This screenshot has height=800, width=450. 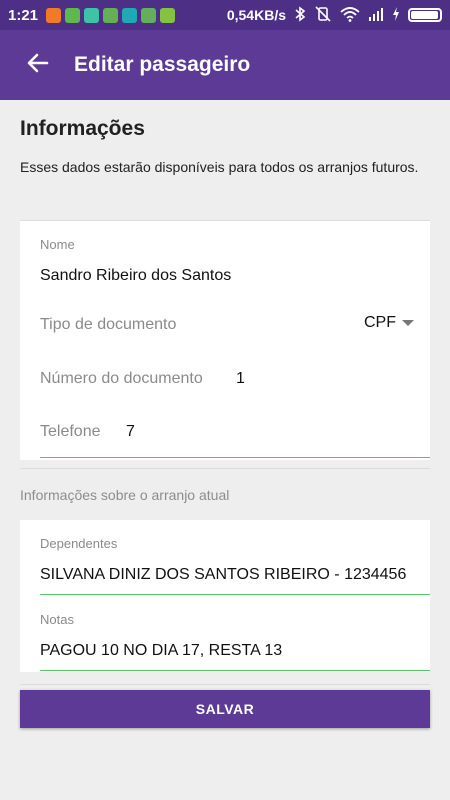 What do you see at coordinates (73, 15) in the screenshot?
I see `green-app-icon` at bounding box center [73, 15].